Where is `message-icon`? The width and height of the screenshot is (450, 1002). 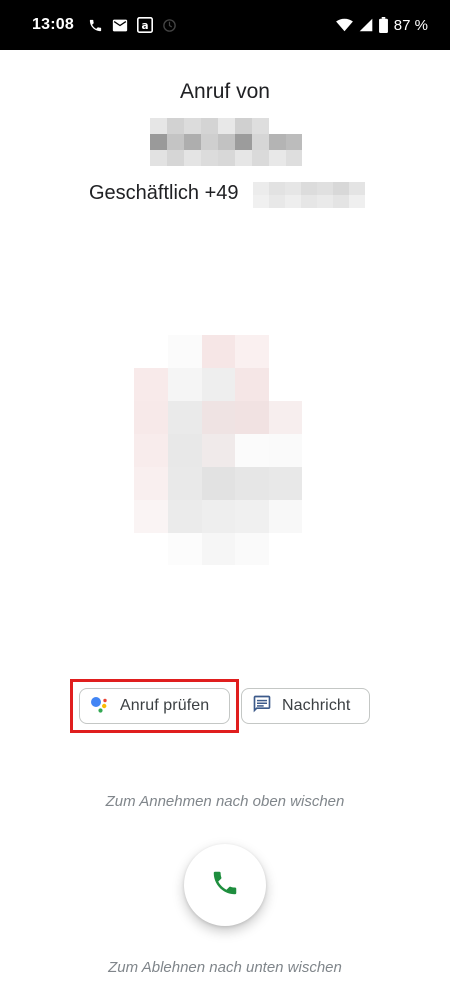 message-icon is located at coordinates (262, 706).